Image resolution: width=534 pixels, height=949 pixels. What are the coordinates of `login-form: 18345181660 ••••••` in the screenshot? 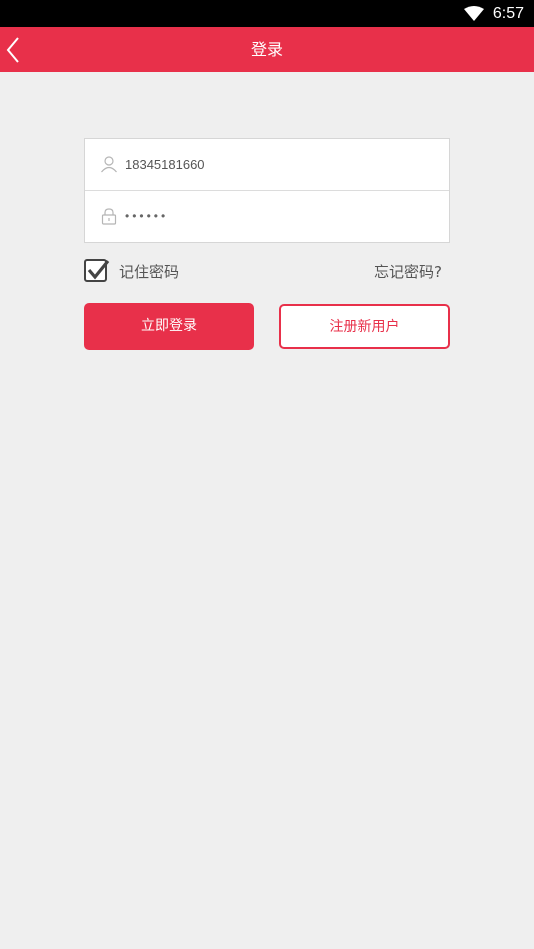 It's located at (267, 190).